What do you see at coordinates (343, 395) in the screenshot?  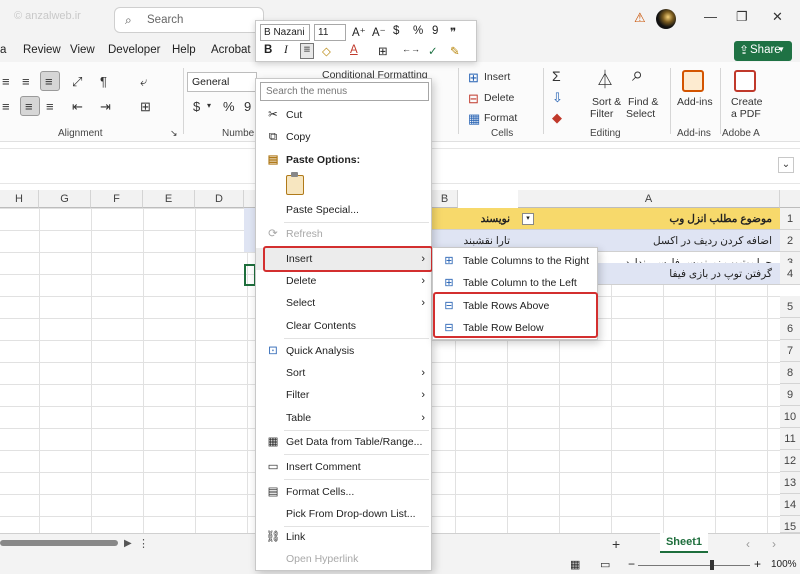 I see `menu-item-filter: Filter ›` at bounding box center [343, 395].